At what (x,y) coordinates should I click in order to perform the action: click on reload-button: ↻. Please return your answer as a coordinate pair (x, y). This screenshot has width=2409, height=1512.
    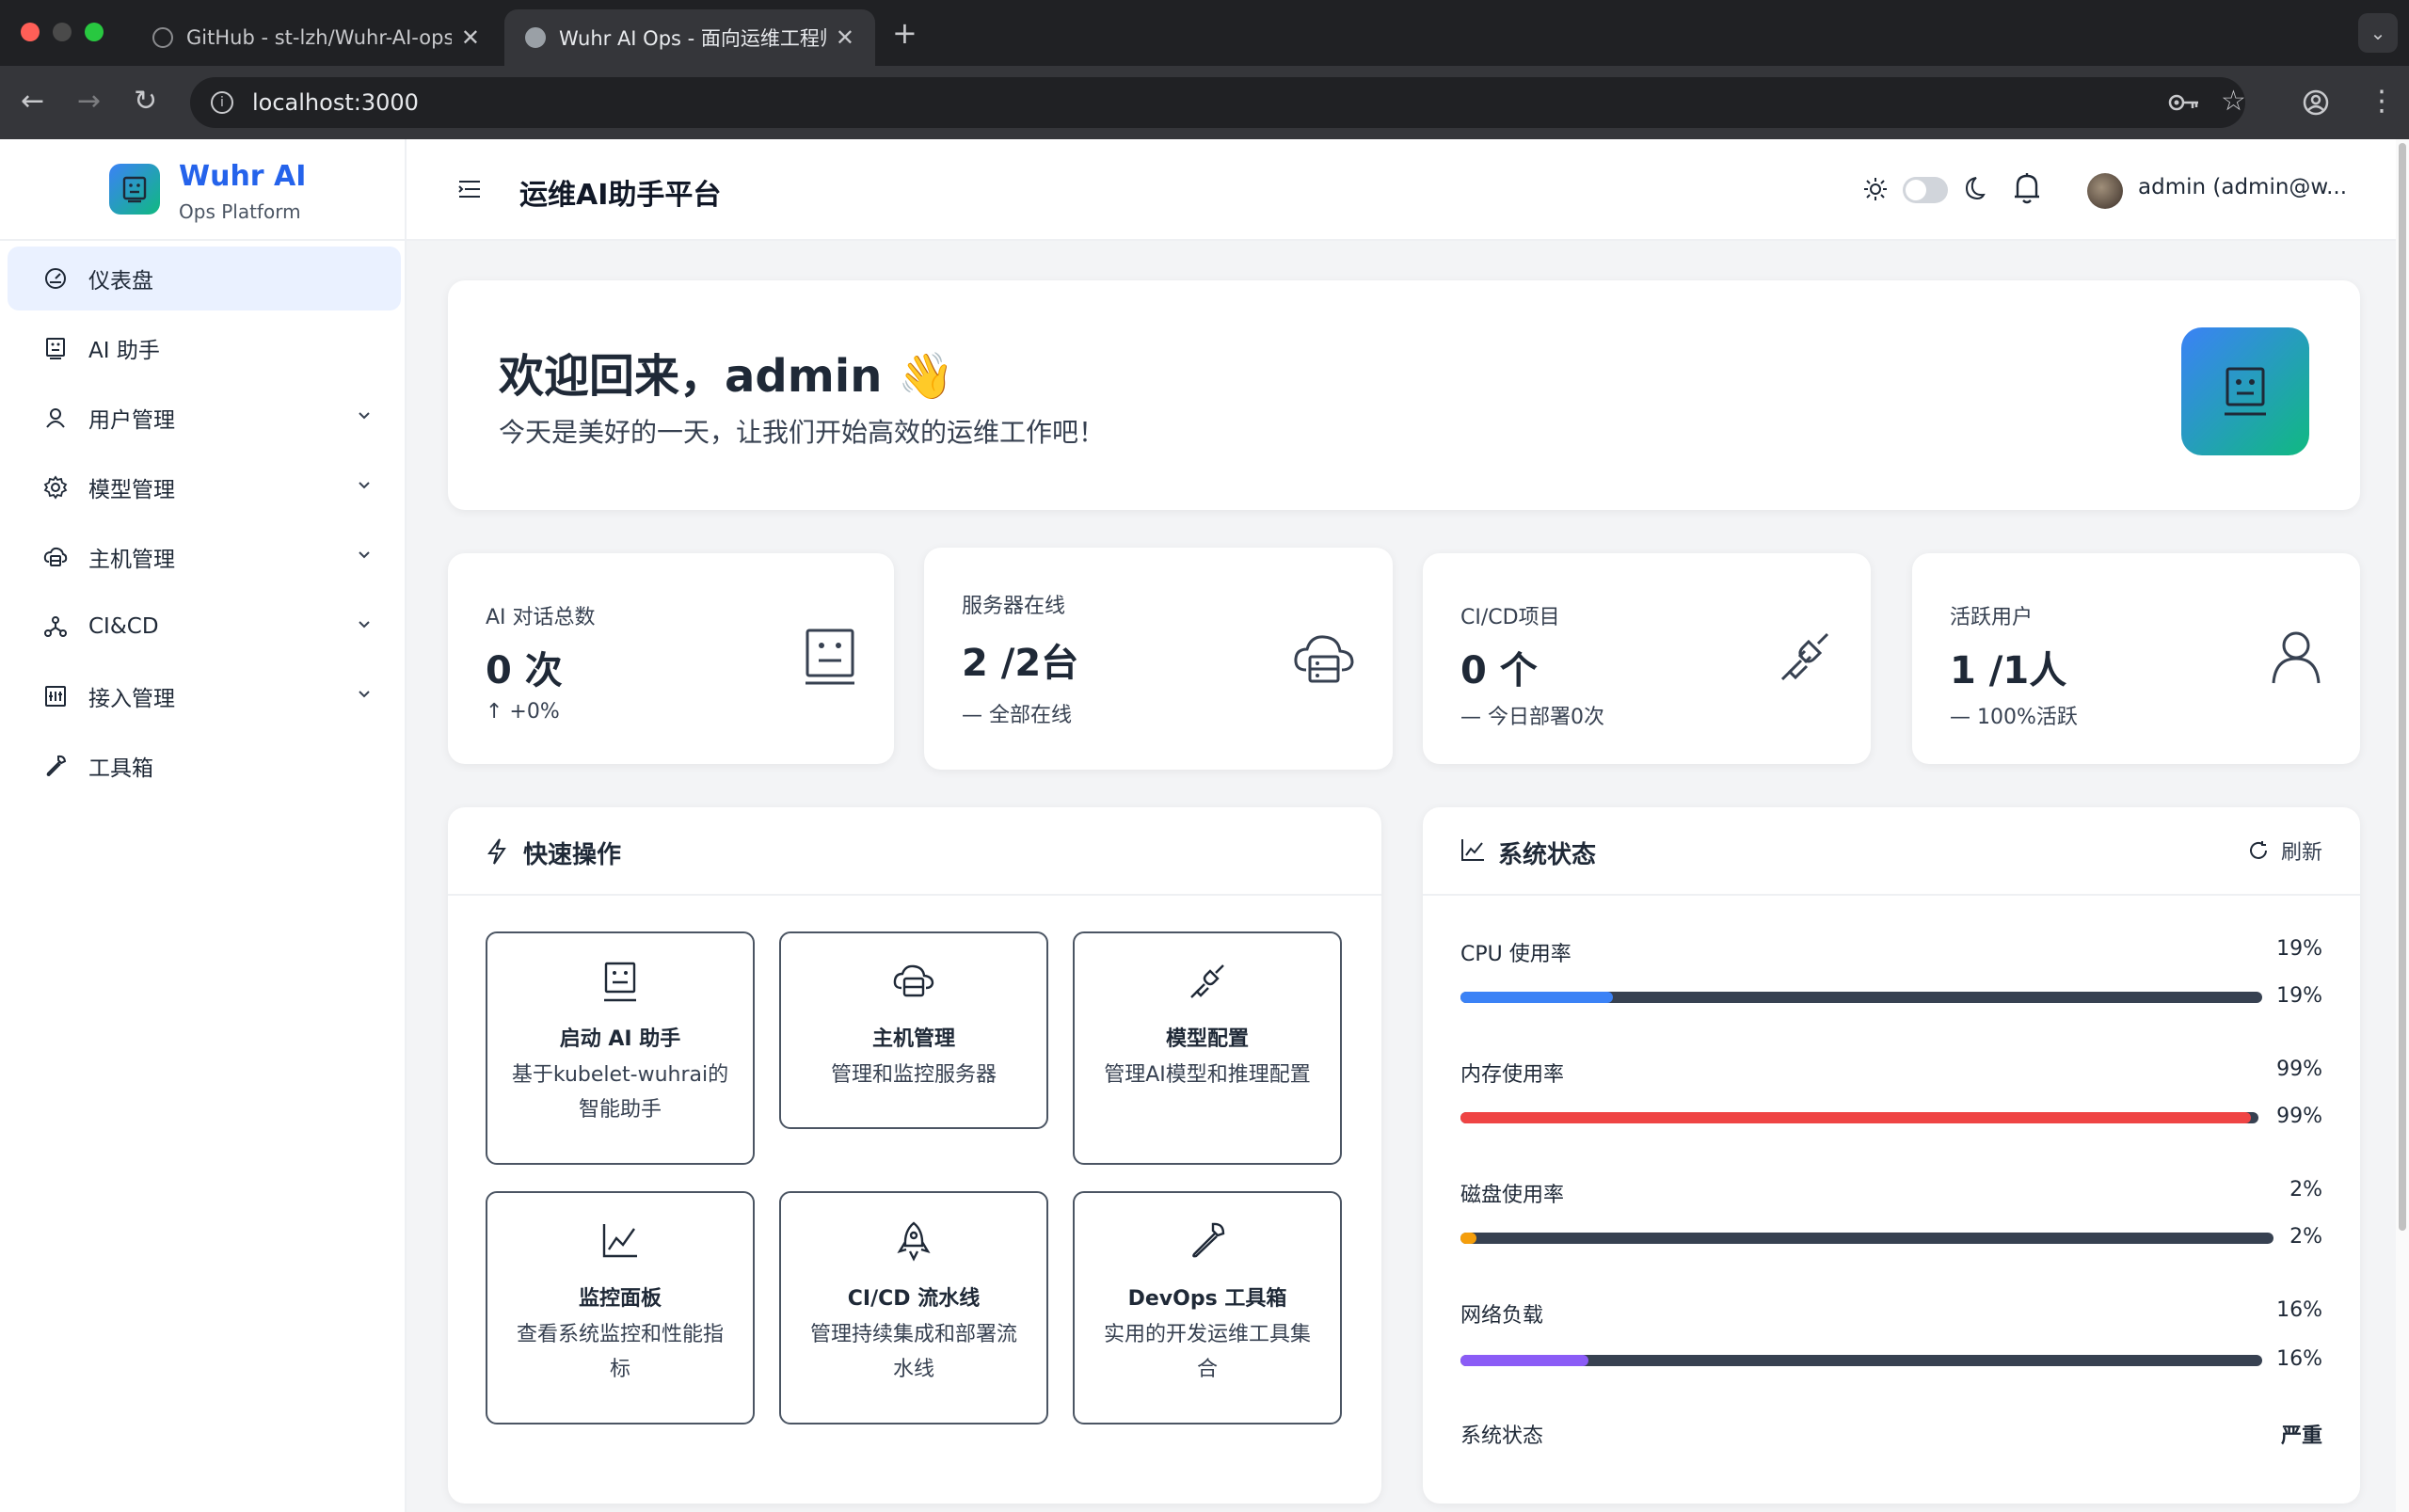
    Looking at the image, I should click on (146, 102).